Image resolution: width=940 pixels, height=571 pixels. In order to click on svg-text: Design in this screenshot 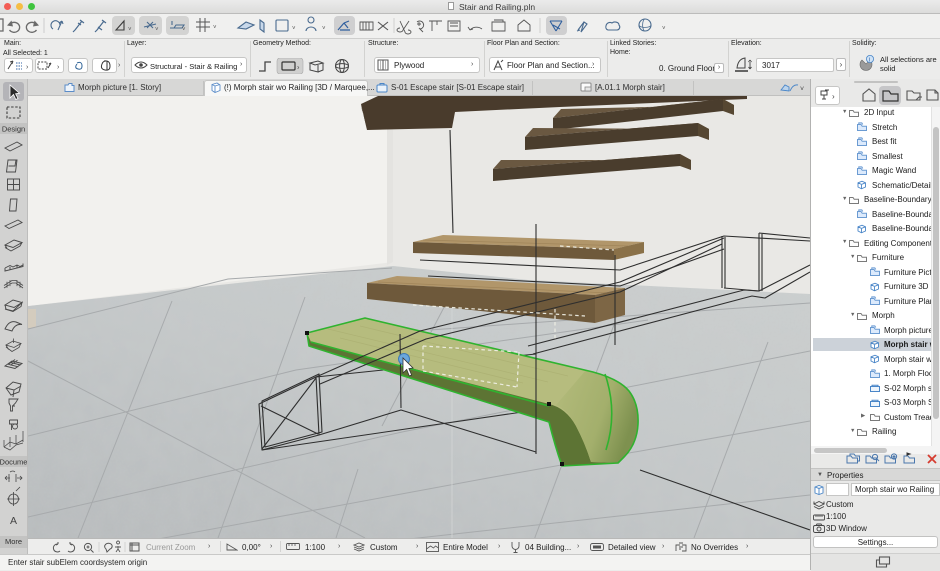, I will do `click(13, 129)`.